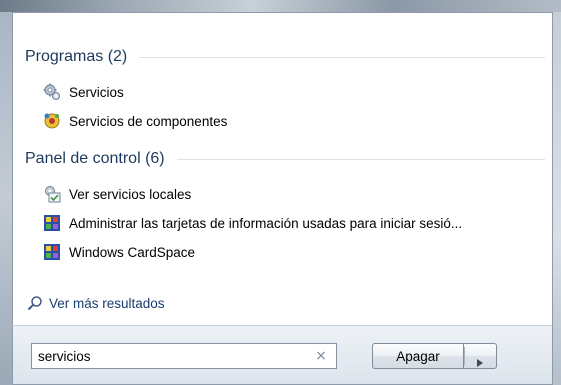  I want to click on shutdown-group: Apagar, so click(434, 356).